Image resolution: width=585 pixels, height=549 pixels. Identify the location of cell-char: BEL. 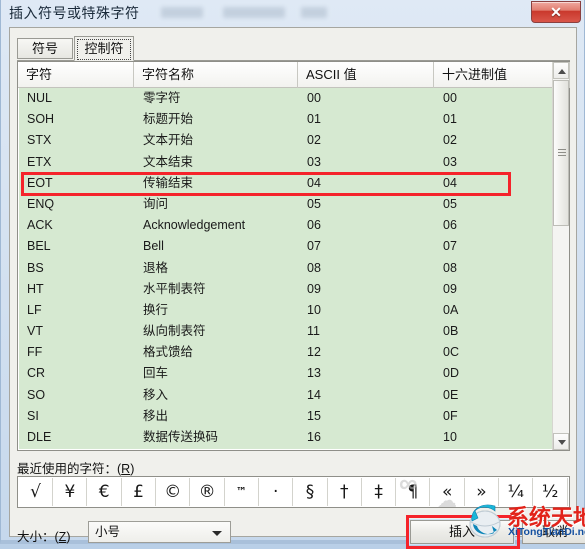
(39, 246).